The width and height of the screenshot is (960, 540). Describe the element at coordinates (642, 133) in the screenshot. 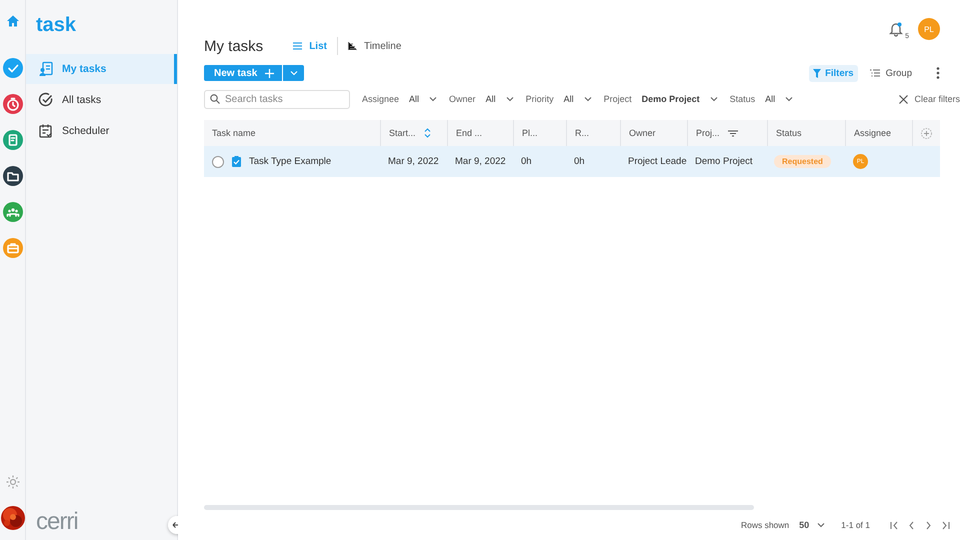

I see `column-header: Owner` at that location.